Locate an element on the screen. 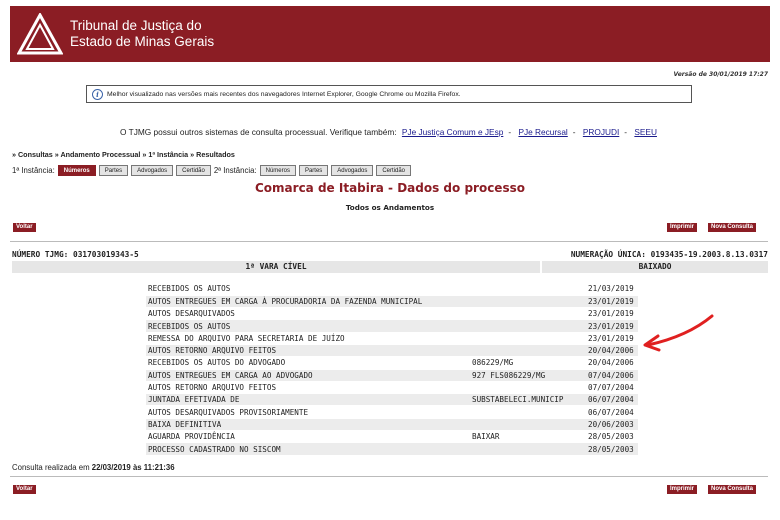 This screenshot has height=520, width=780. process-vara-row: 1ª VARA CÍVEL BAIXADO is located at coordinates (390, 267).